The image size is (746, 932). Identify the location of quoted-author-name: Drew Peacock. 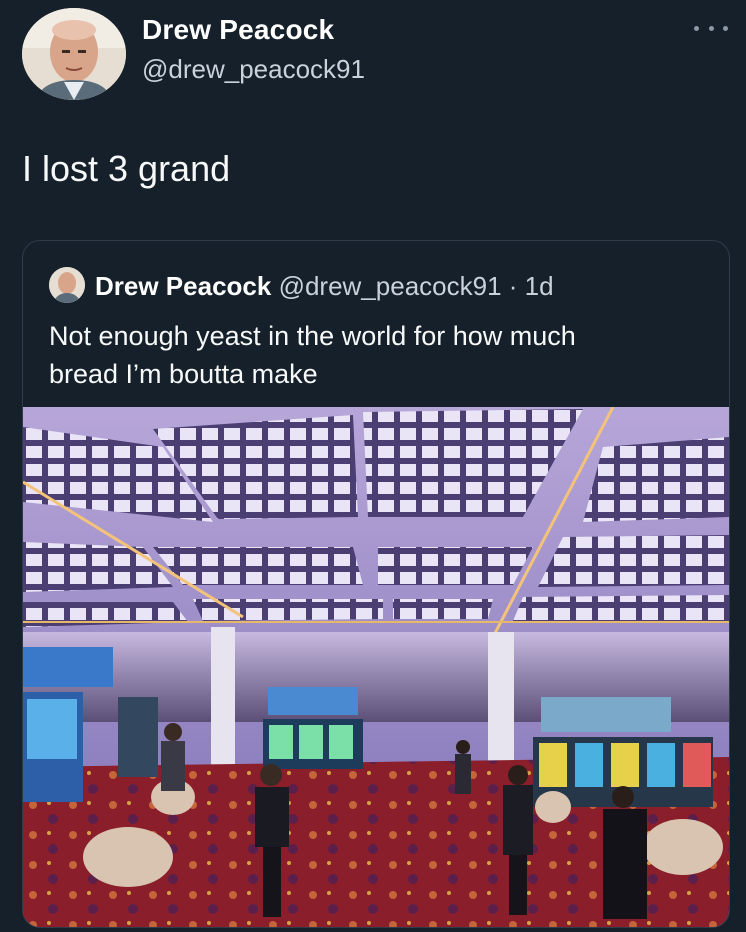
(183, 286).